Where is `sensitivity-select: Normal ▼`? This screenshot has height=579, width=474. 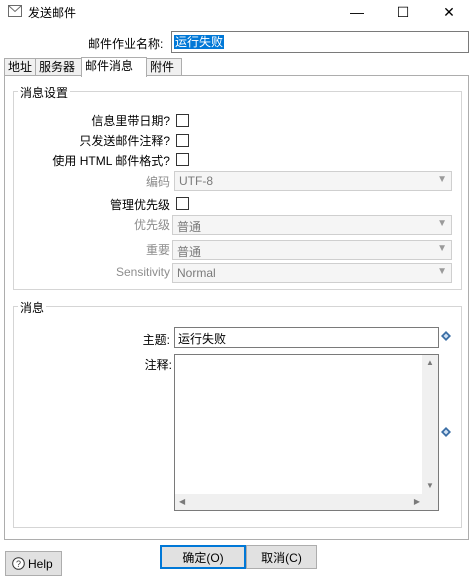
sensitivity-select: Normal ▼ is located at coordinates (312, 273).